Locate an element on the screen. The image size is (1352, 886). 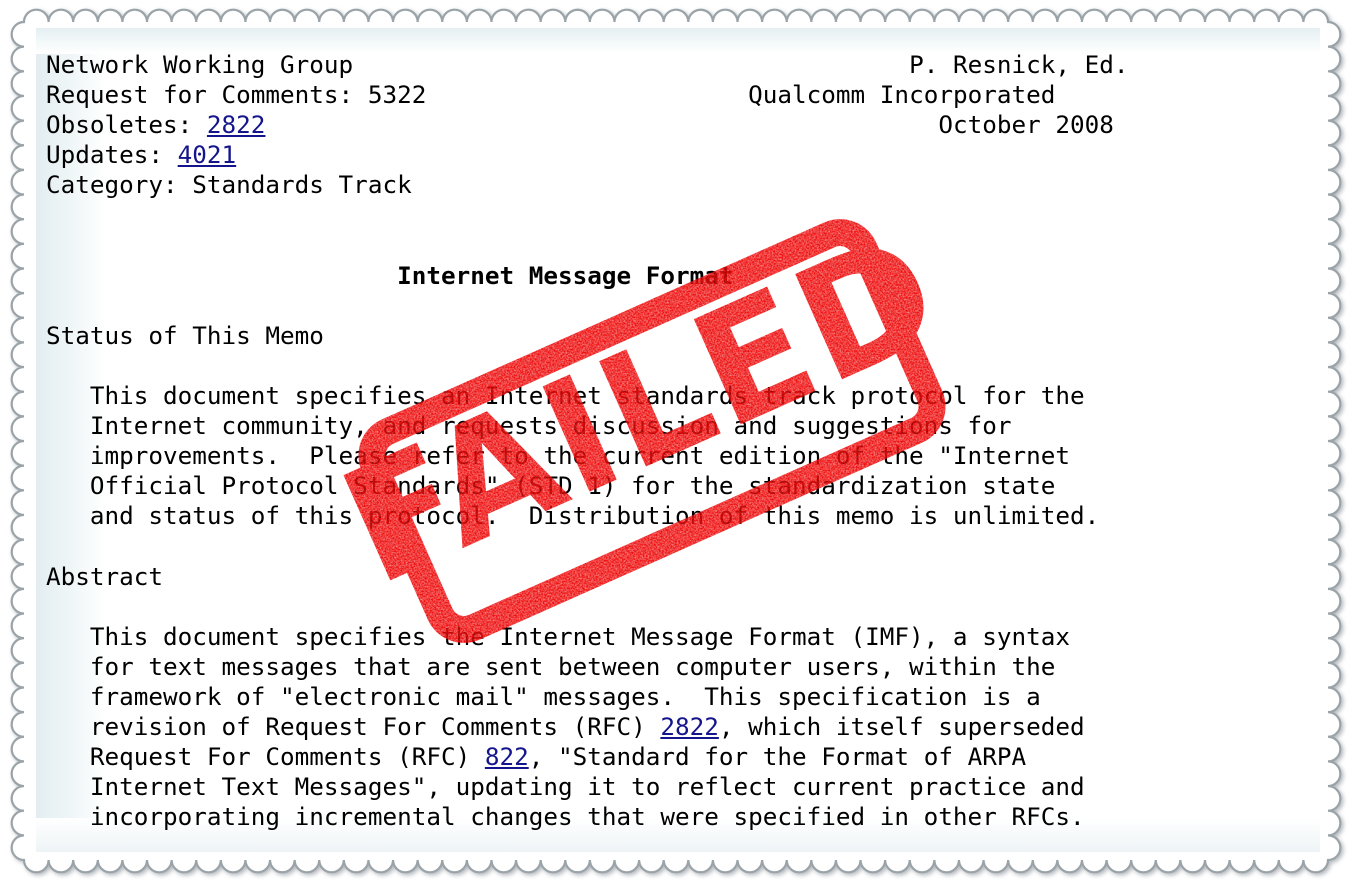
header-organization: Qualcomm Incorporated is located at coordinates (902, 95).